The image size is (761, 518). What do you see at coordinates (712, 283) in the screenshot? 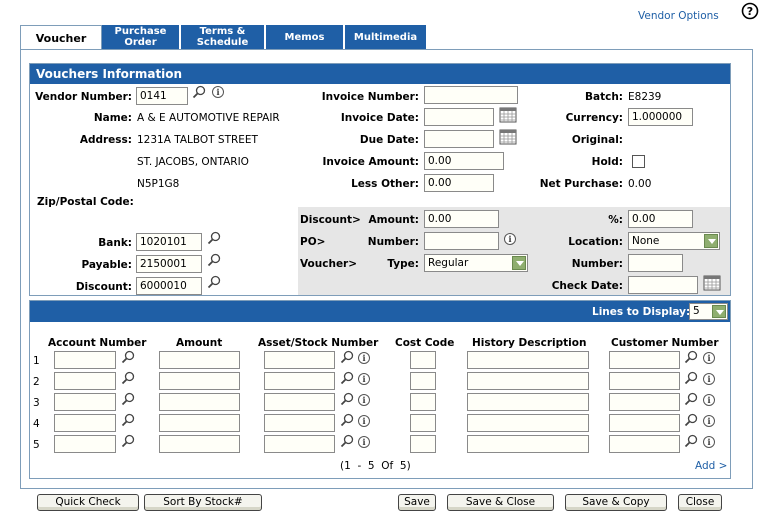
I see `check-date-calendar-icon` at bounding box center [712, 283].